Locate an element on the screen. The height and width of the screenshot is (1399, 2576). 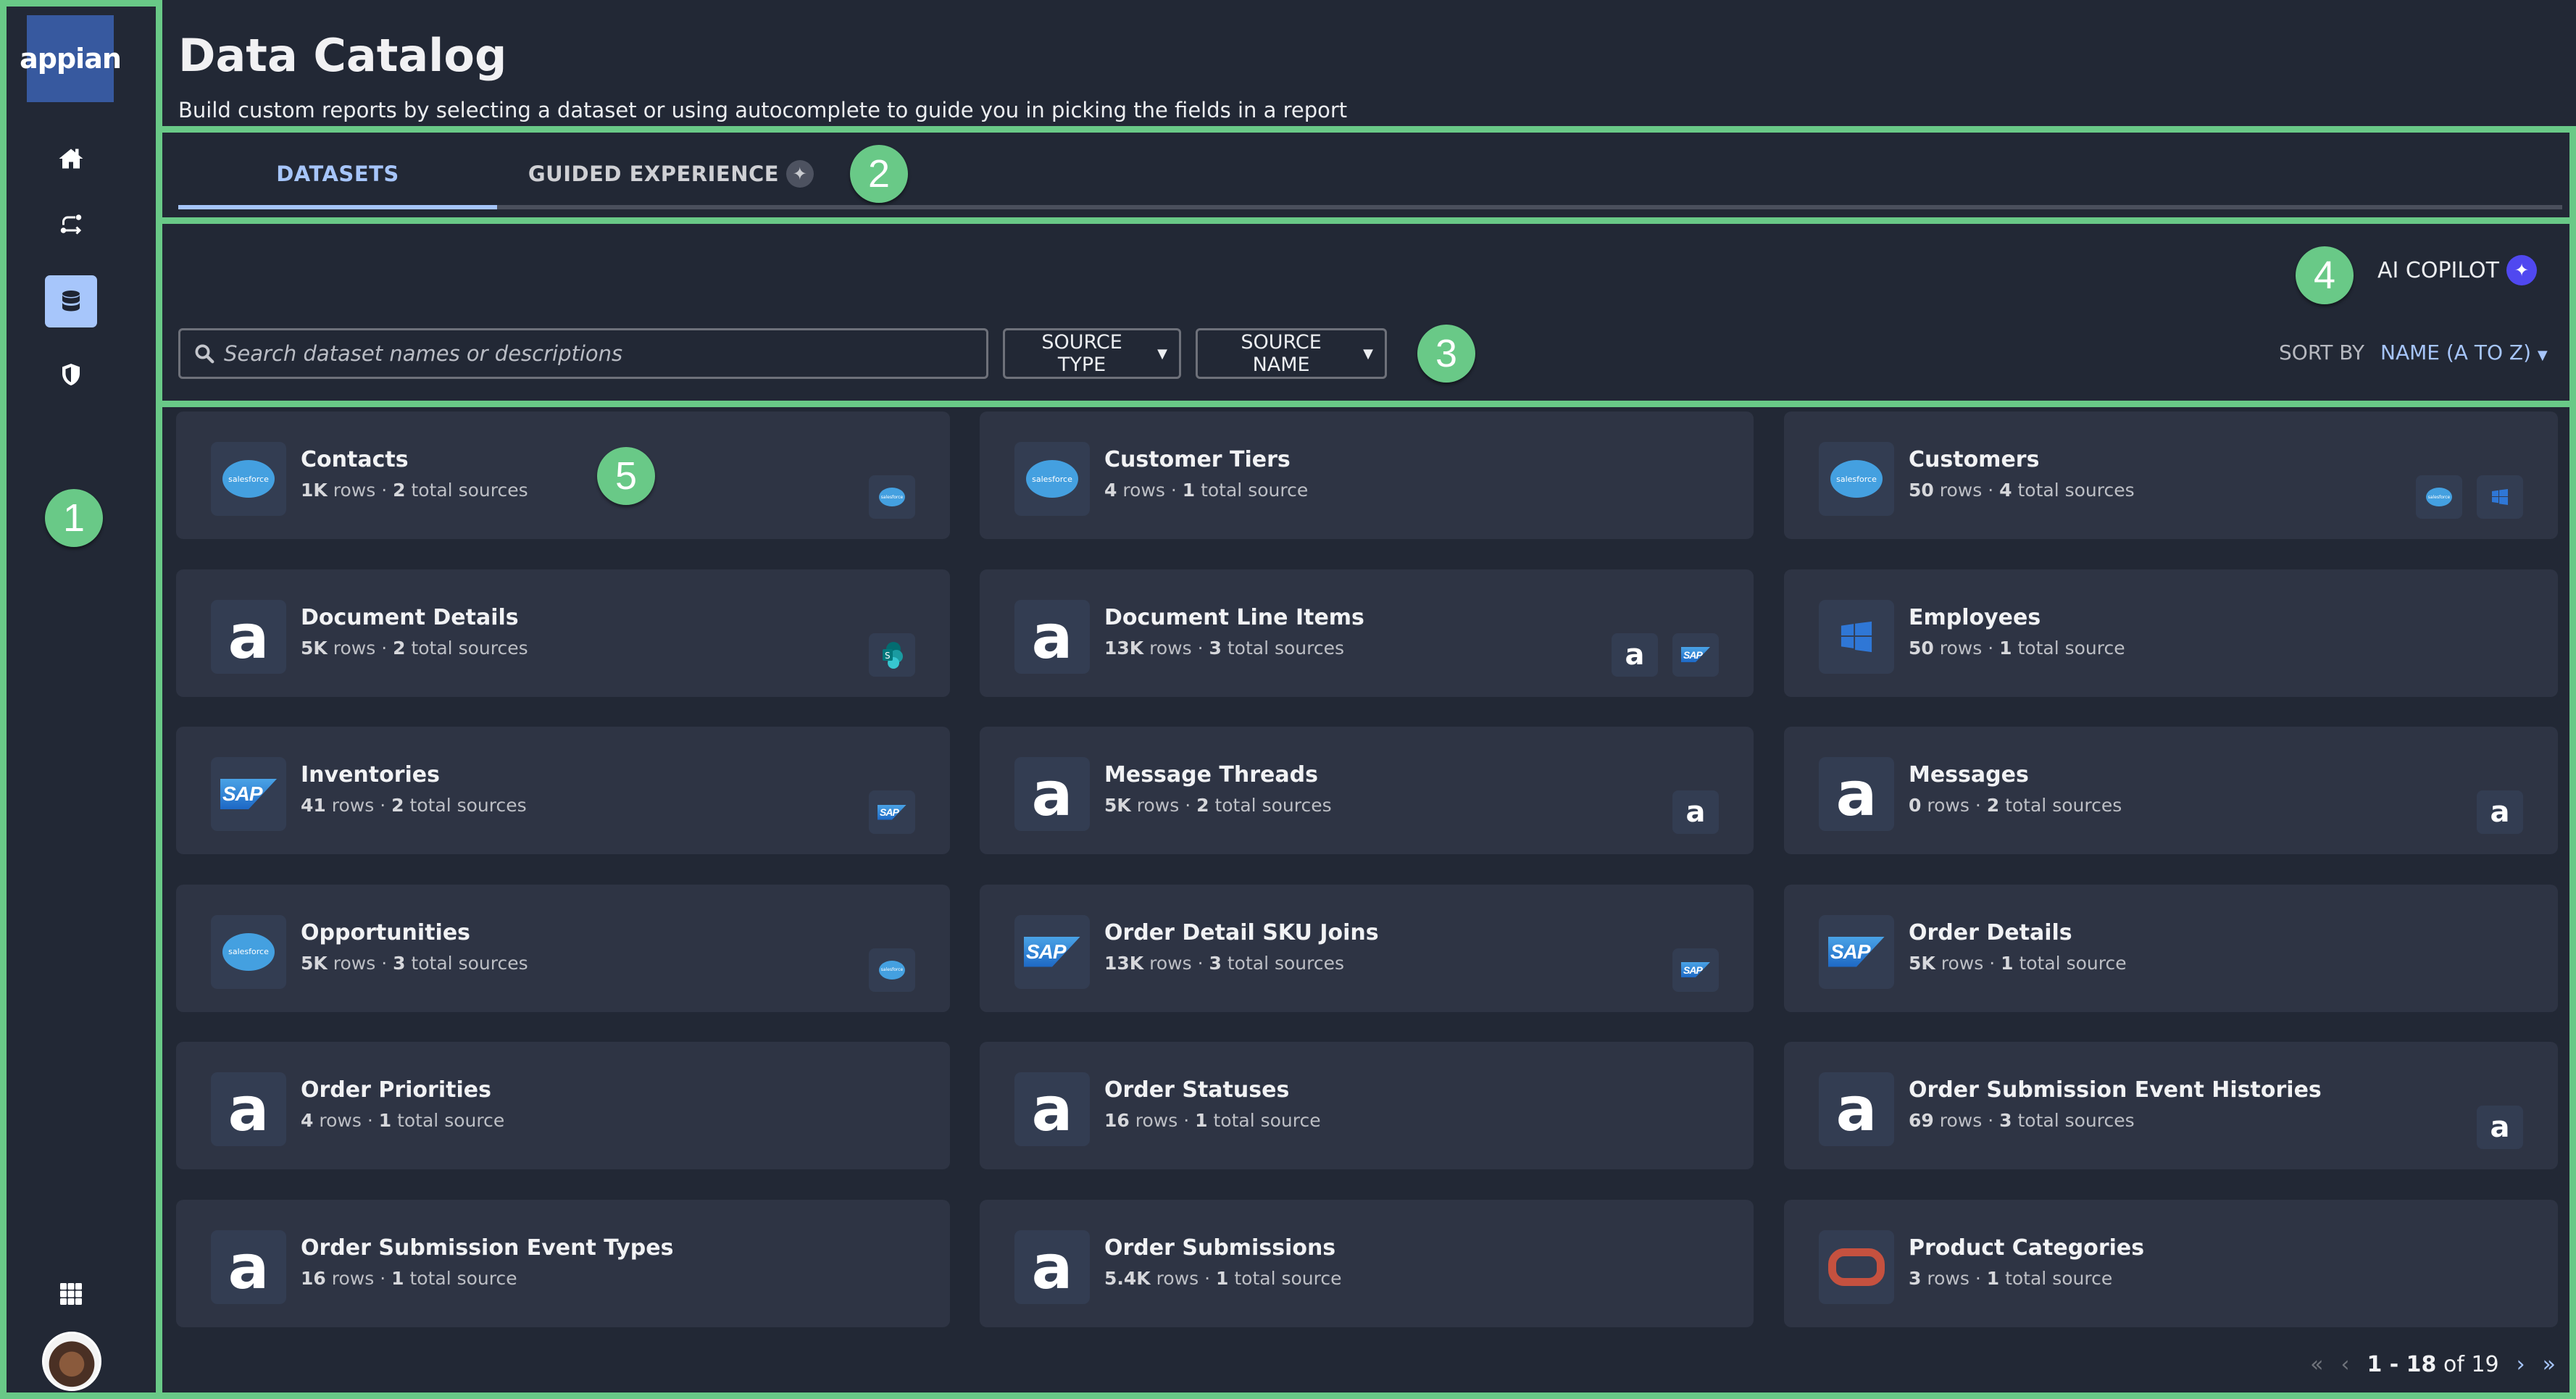
caret-down-icon: ▼ is located at coordinates (2542, 356).